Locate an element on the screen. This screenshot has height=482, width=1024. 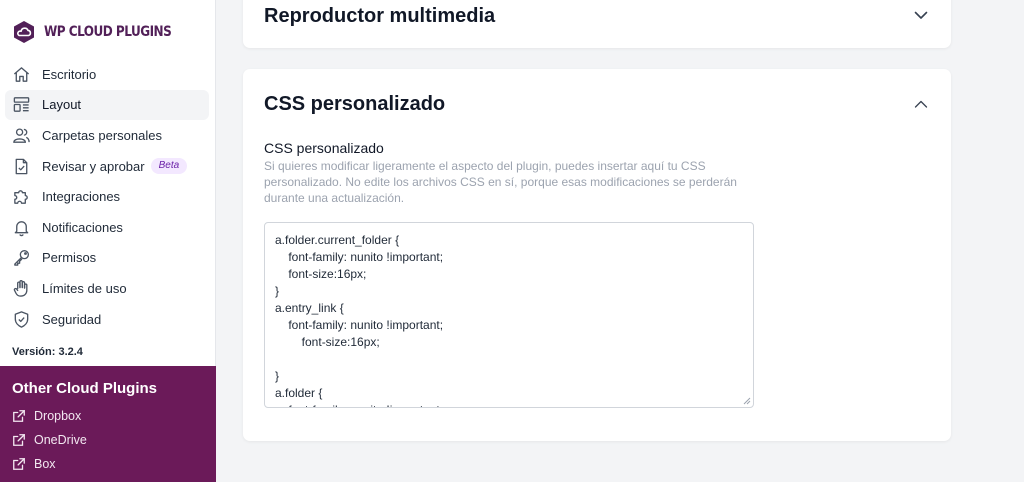
version-label: Versión: 3.2.4 is located at coordinates (47, 352).